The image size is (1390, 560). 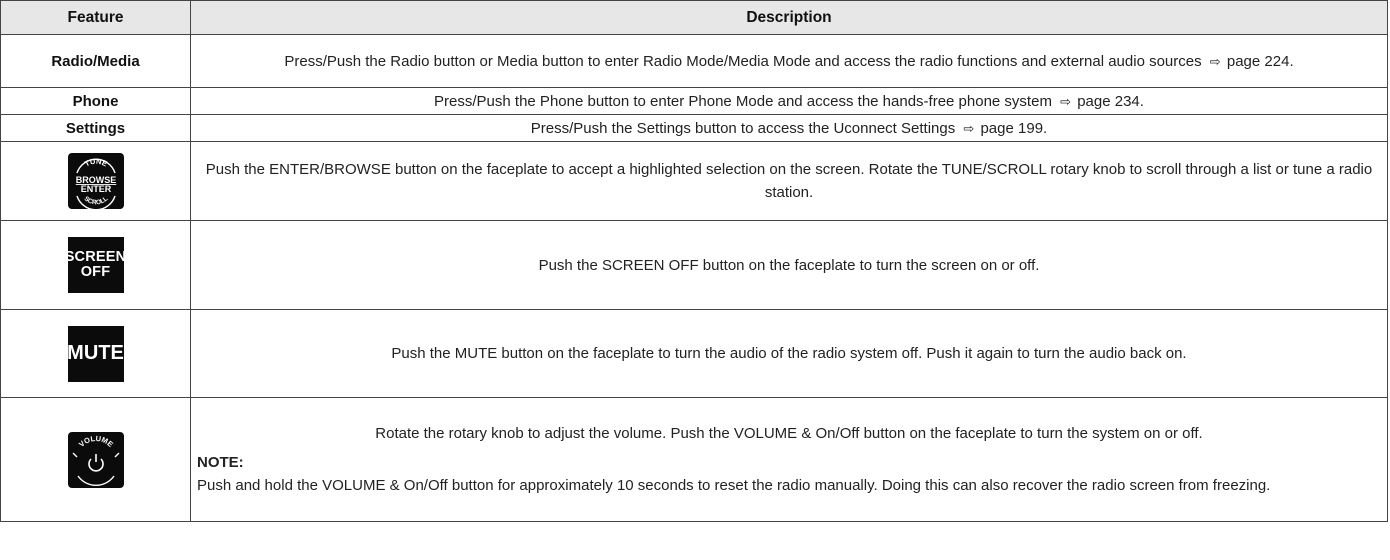 I want to click on feature-icon-cell: MUTE, so click(x=95, y=353).